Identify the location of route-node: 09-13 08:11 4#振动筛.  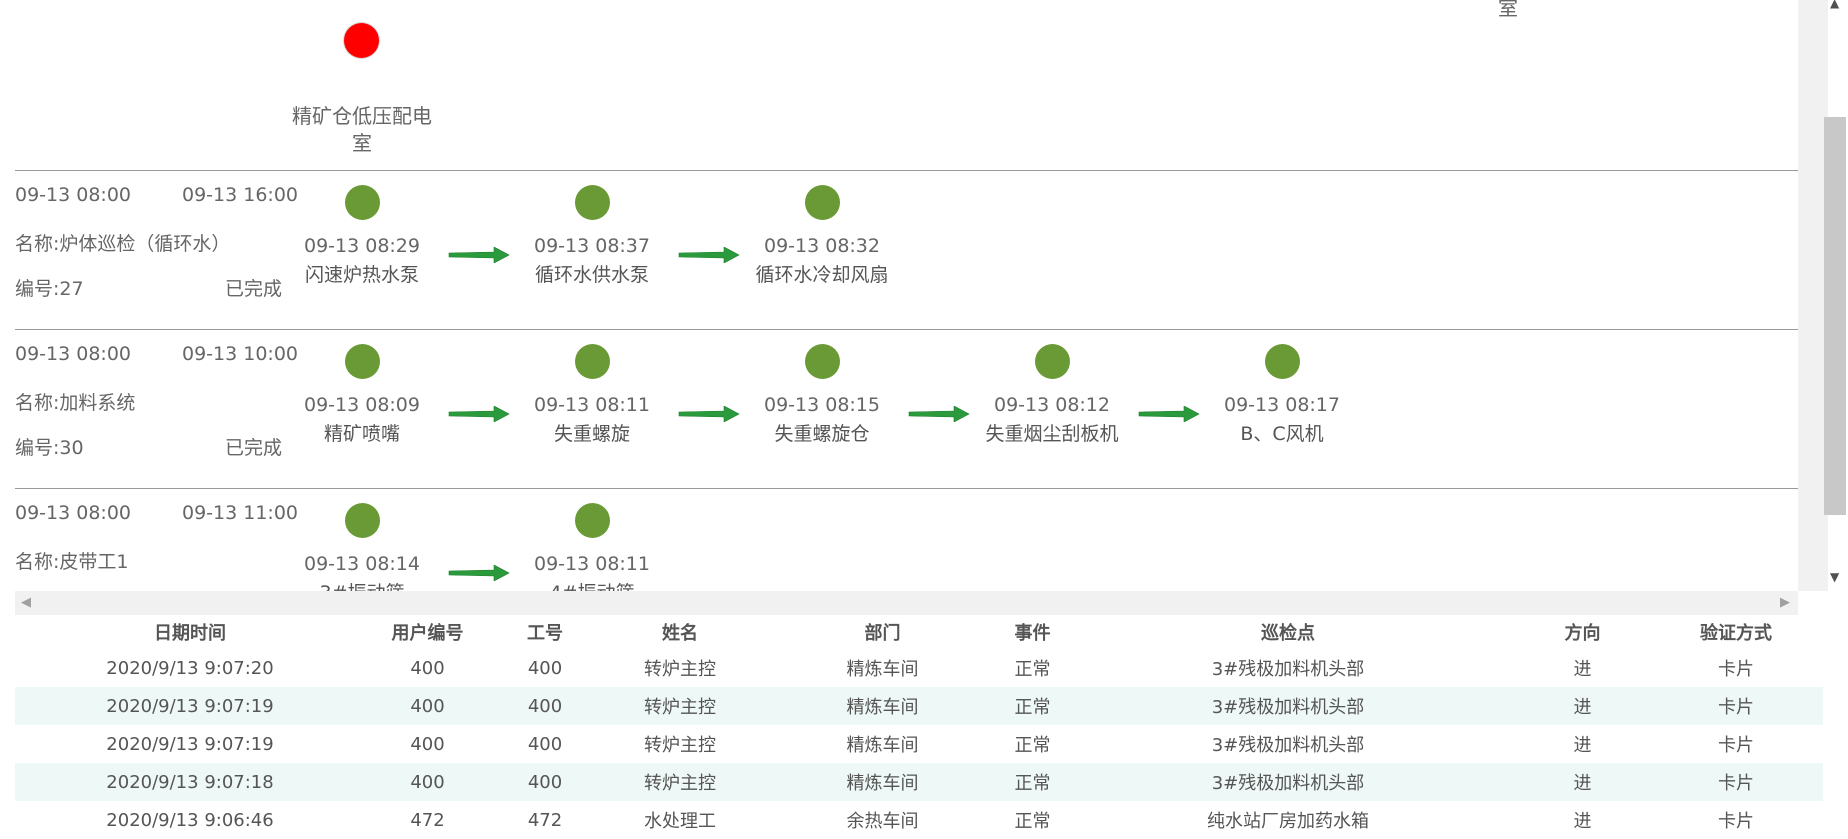
(592, 547).